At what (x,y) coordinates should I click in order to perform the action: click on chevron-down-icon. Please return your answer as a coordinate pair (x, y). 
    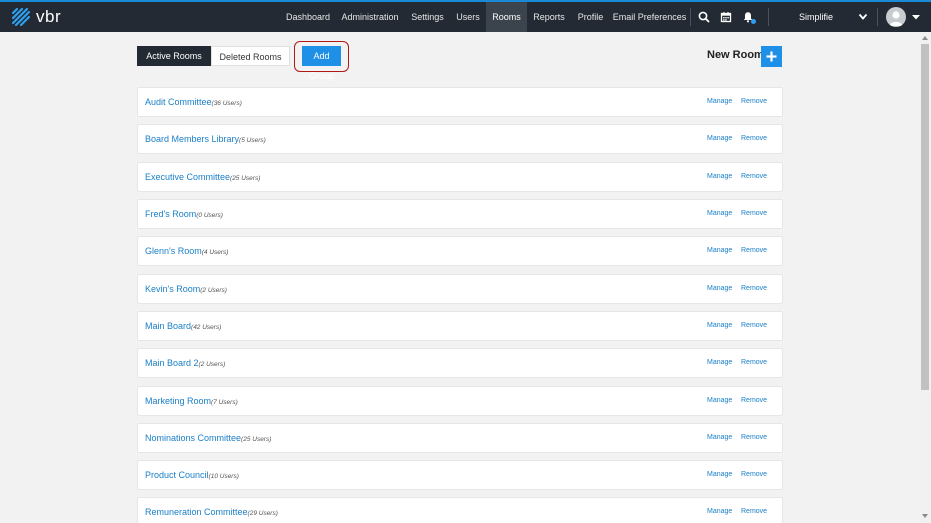
    Looking at the image, I should click on (863, 17).